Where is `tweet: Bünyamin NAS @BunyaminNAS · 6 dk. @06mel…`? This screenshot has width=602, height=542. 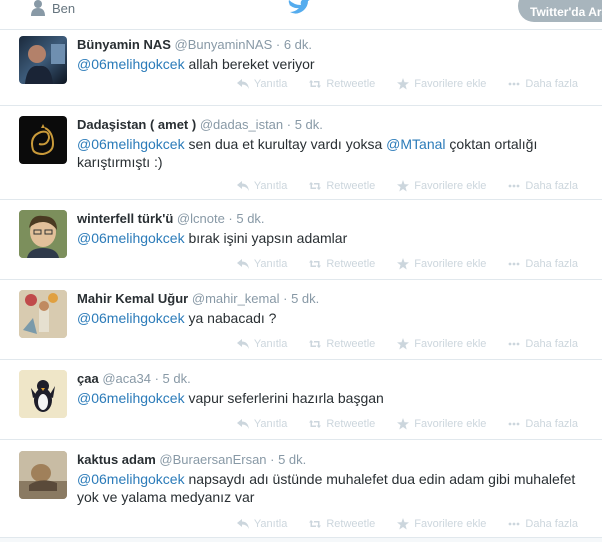
tweet: Bünyamin NAS @BunyaminNAS · 6 dk. @06mel… is located at coordinates (301, 68).